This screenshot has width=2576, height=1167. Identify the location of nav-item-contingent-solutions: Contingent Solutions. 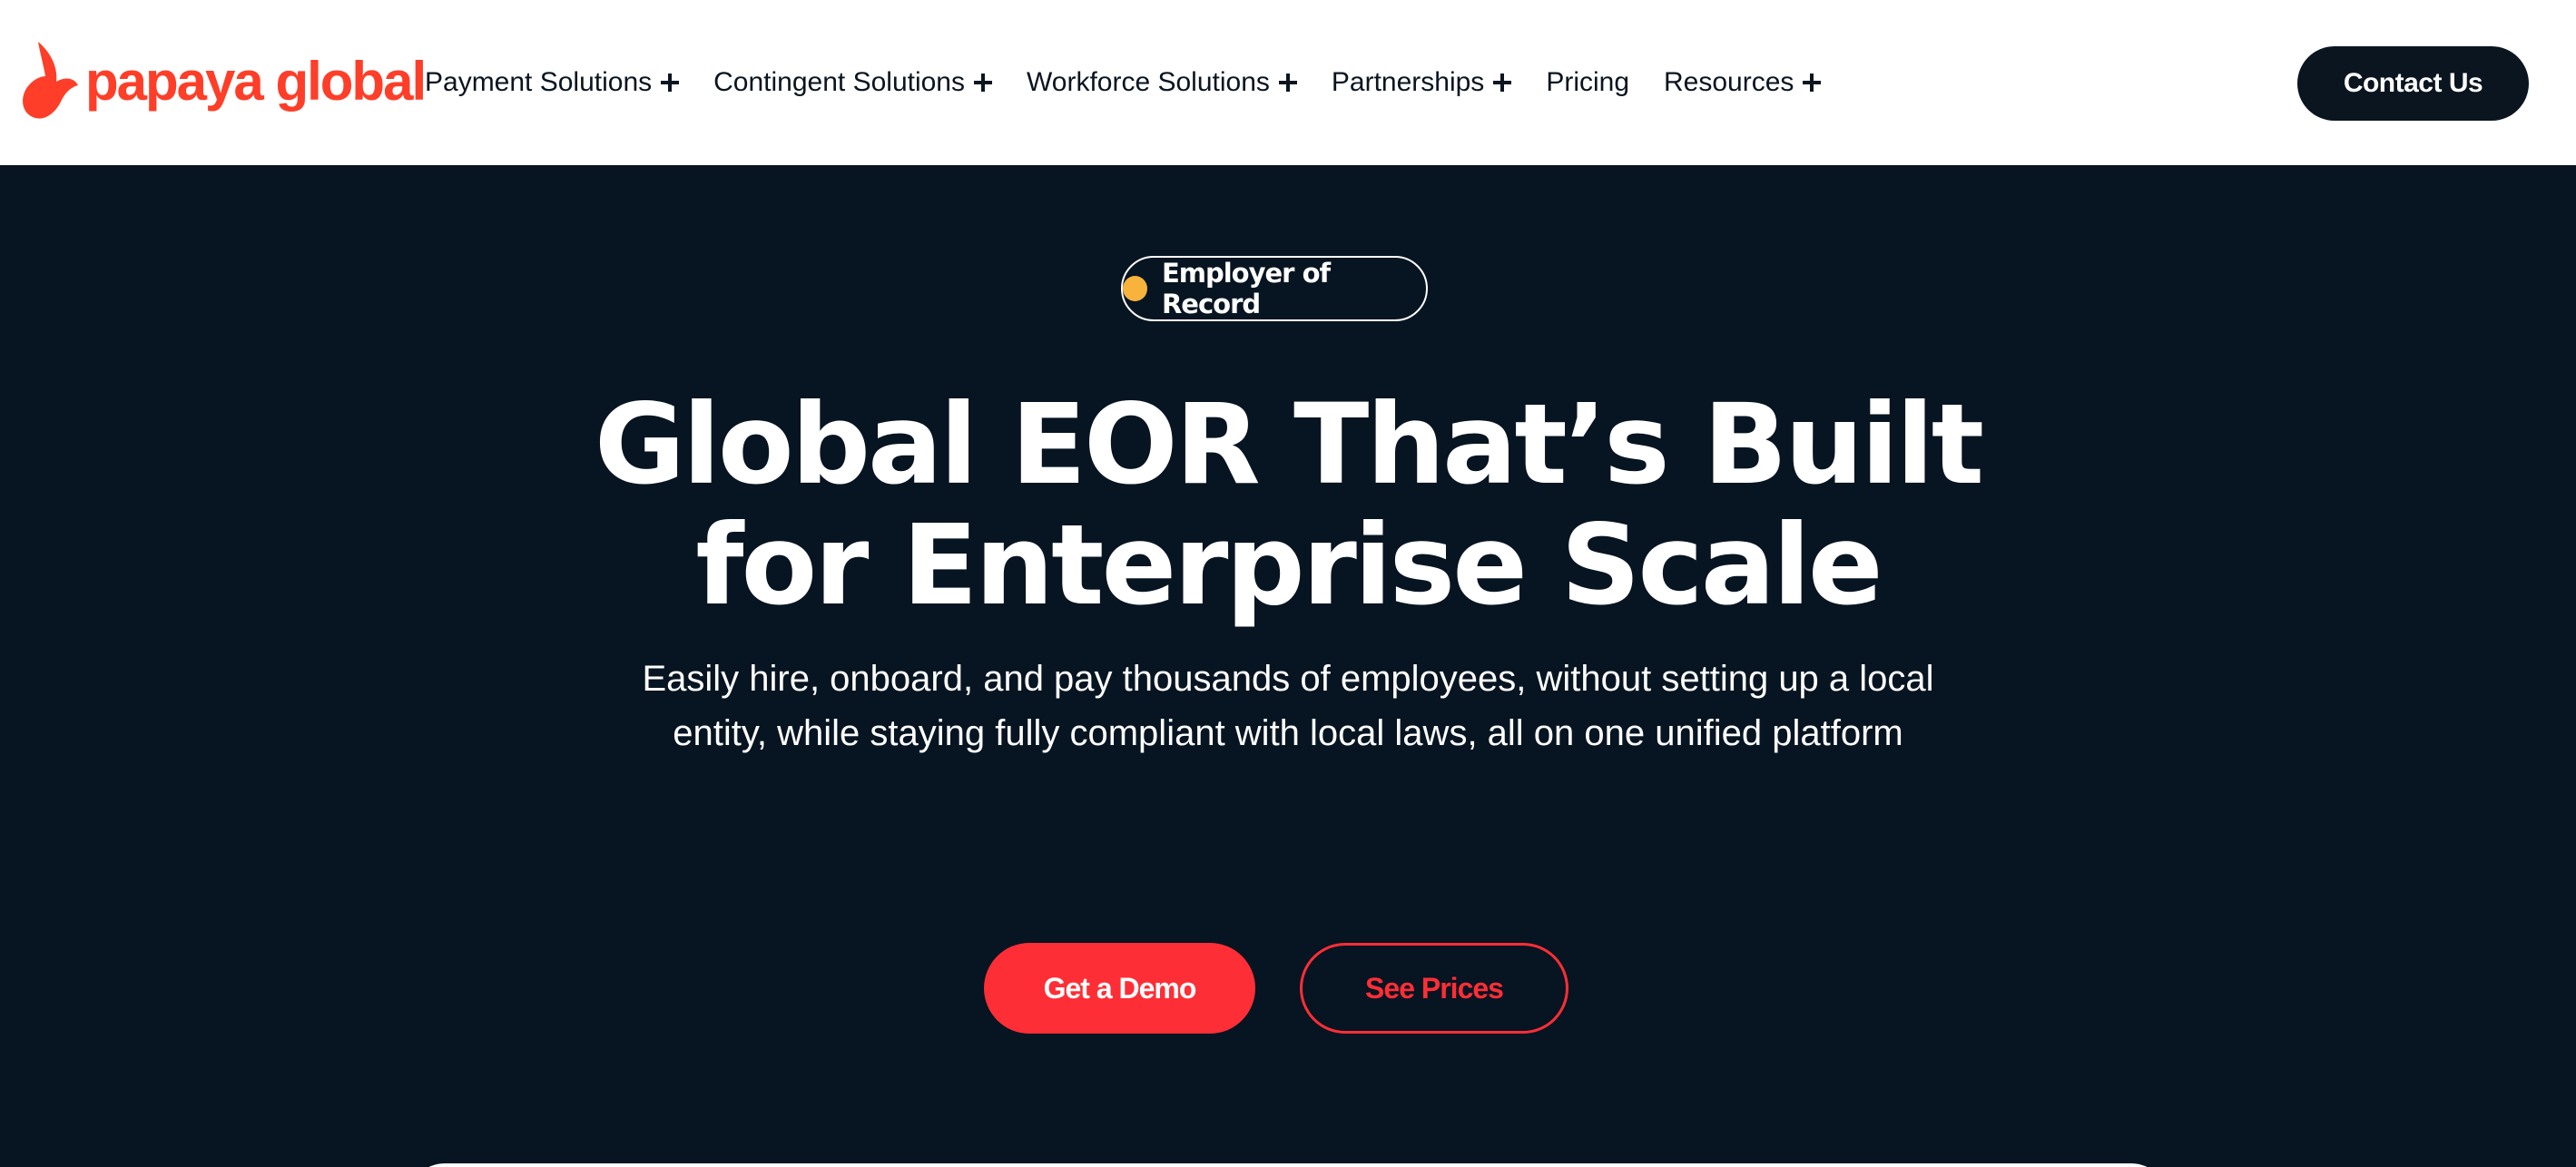
(852, 82).